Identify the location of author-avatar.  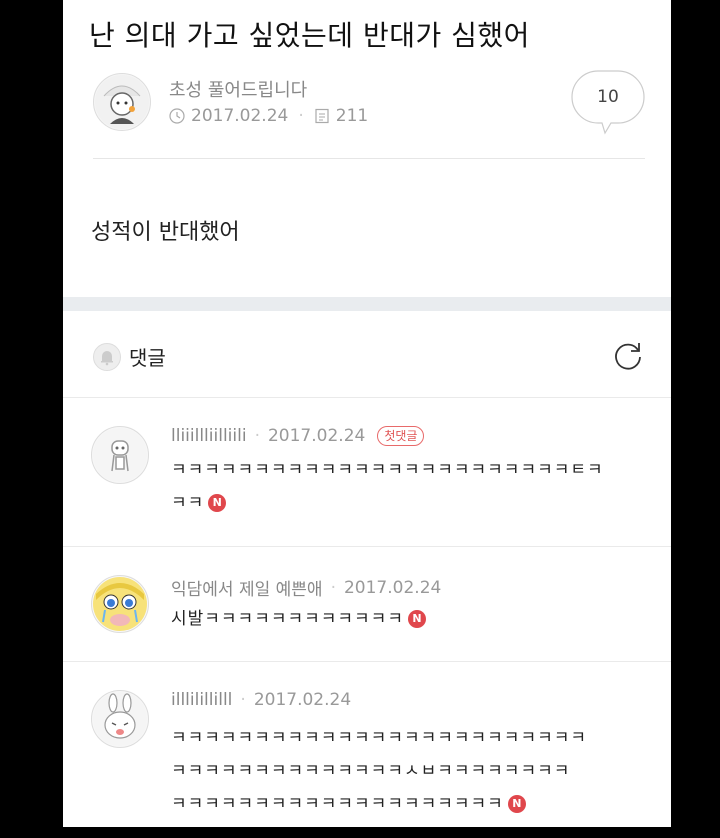
(122, 102).